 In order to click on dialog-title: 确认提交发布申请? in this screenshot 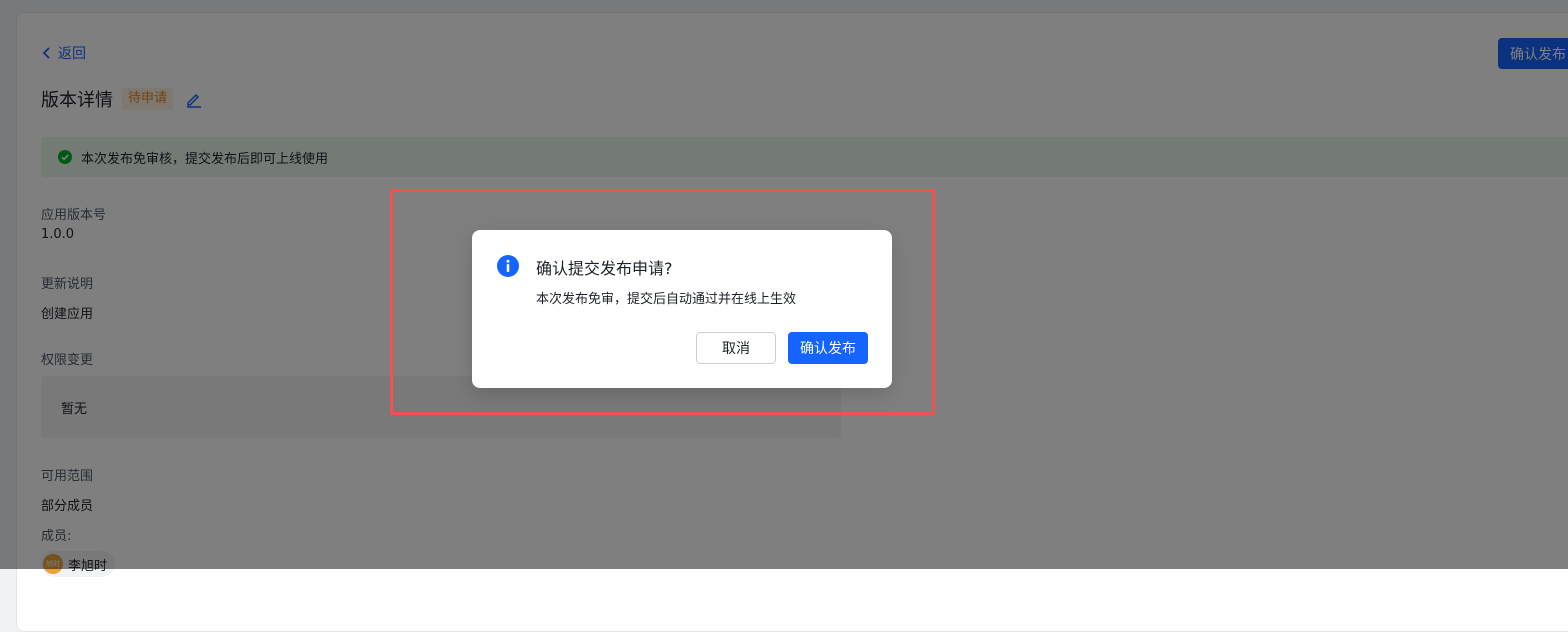, I will do `click(604, 268)`.